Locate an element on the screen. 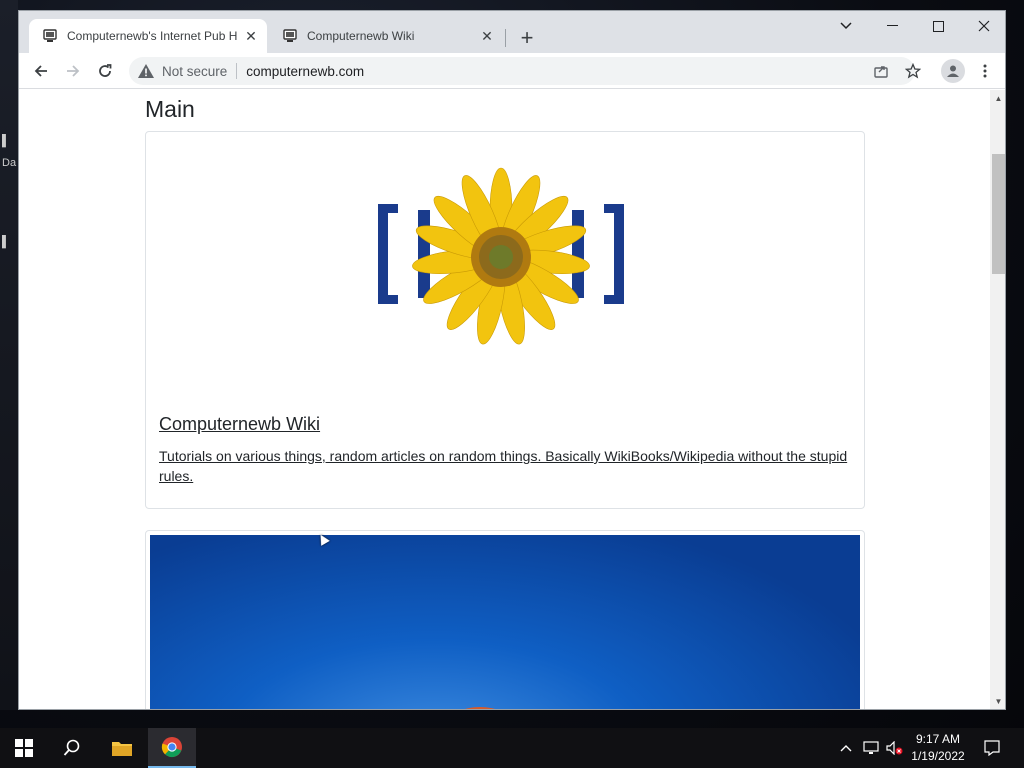  scroll-down-arrow-icon: ▼ is located at coordinates (997, 702).